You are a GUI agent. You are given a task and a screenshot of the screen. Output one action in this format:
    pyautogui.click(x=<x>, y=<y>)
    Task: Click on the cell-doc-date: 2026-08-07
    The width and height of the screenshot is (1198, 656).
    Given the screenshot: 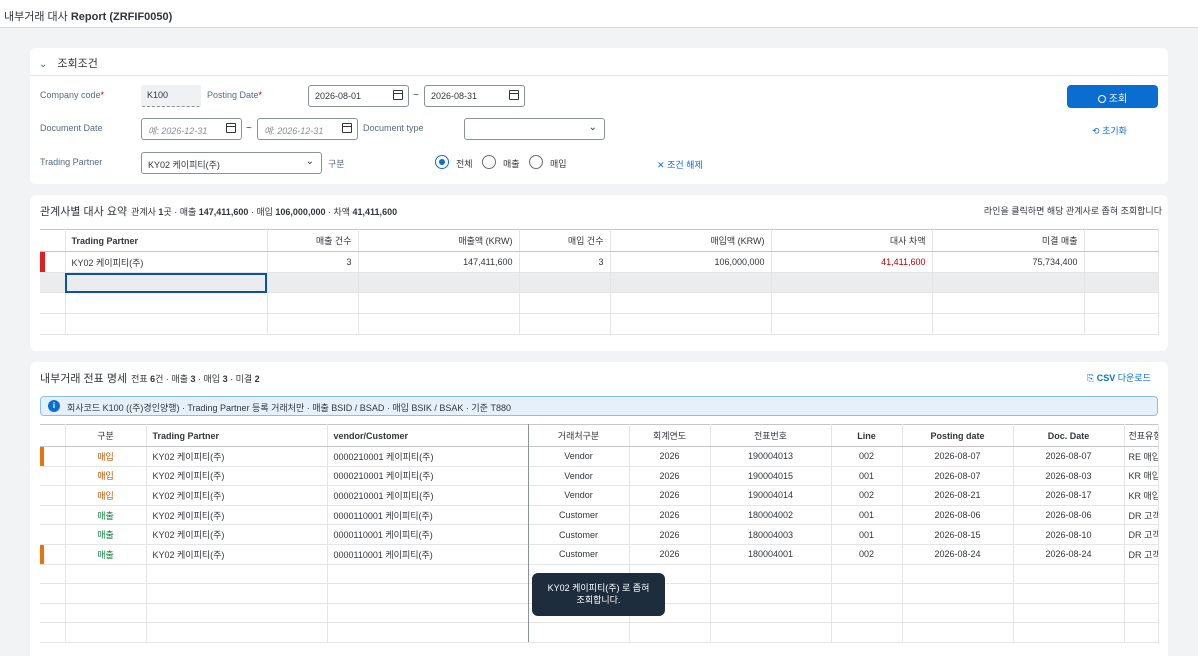 What is the action you would take?
    pyautogui.click(x=1069, y=456)
    